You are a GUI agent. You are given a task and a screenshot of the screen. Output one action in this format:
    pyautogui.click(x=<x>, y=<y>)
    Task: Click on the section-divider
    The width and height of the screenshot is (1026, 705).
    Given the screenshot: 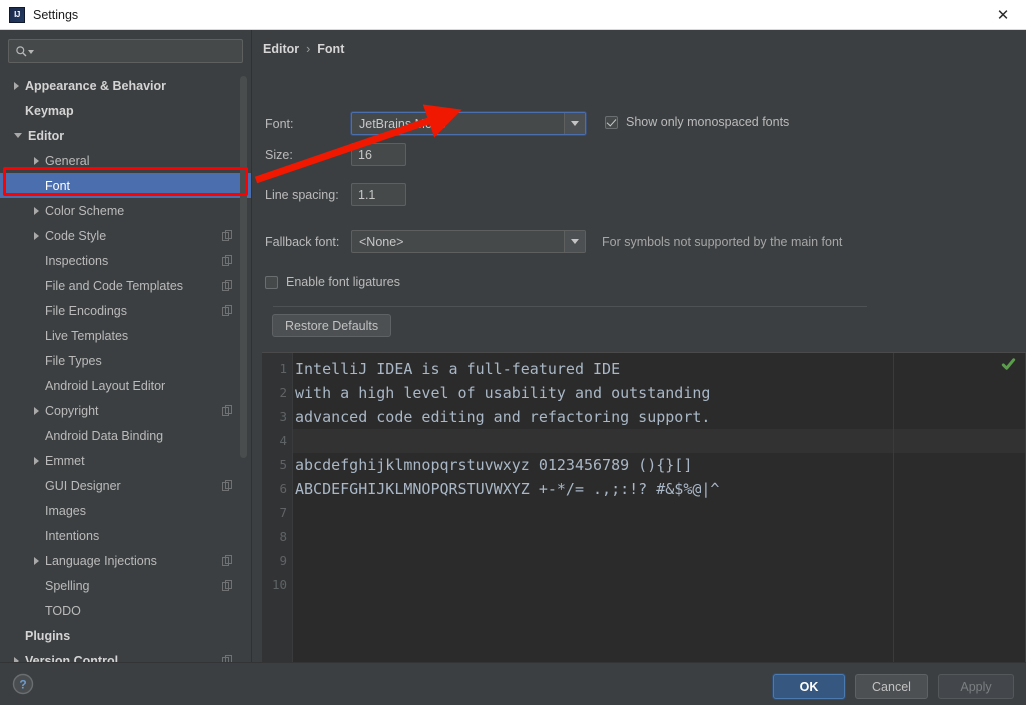 What is the action you would take?
    pyautogui.click(x=570, y=306)
    